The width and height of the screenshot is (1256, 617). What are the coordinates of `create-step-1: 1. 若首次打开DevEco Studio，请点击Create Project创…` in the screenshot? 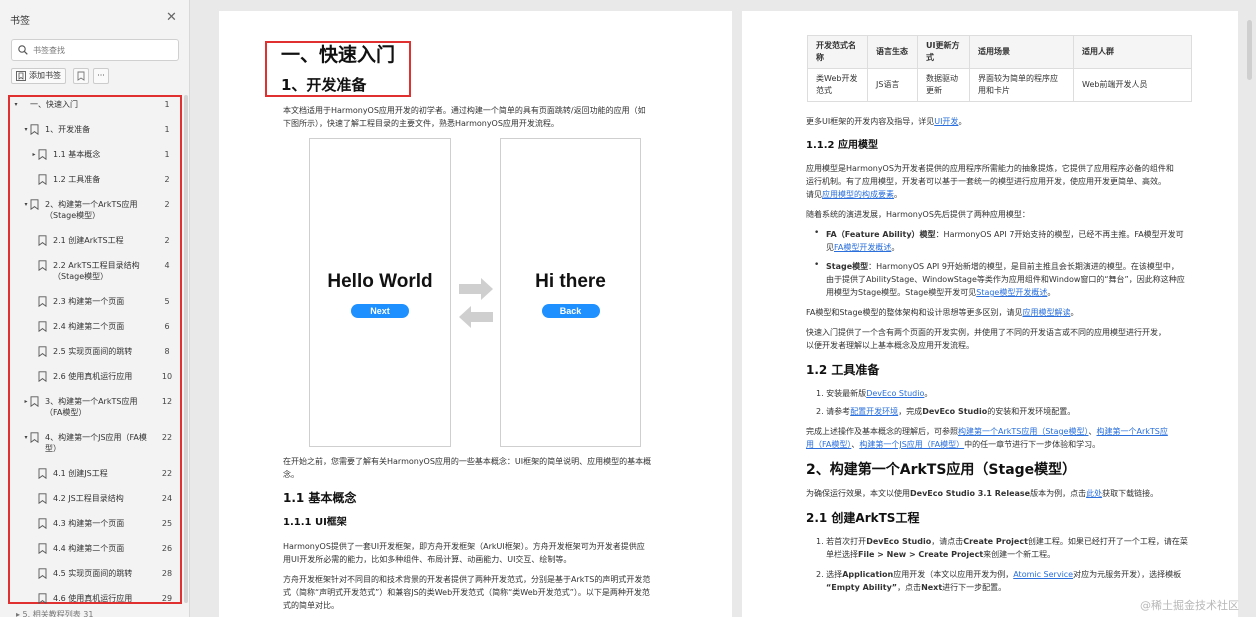 It's located at (1002, 541).